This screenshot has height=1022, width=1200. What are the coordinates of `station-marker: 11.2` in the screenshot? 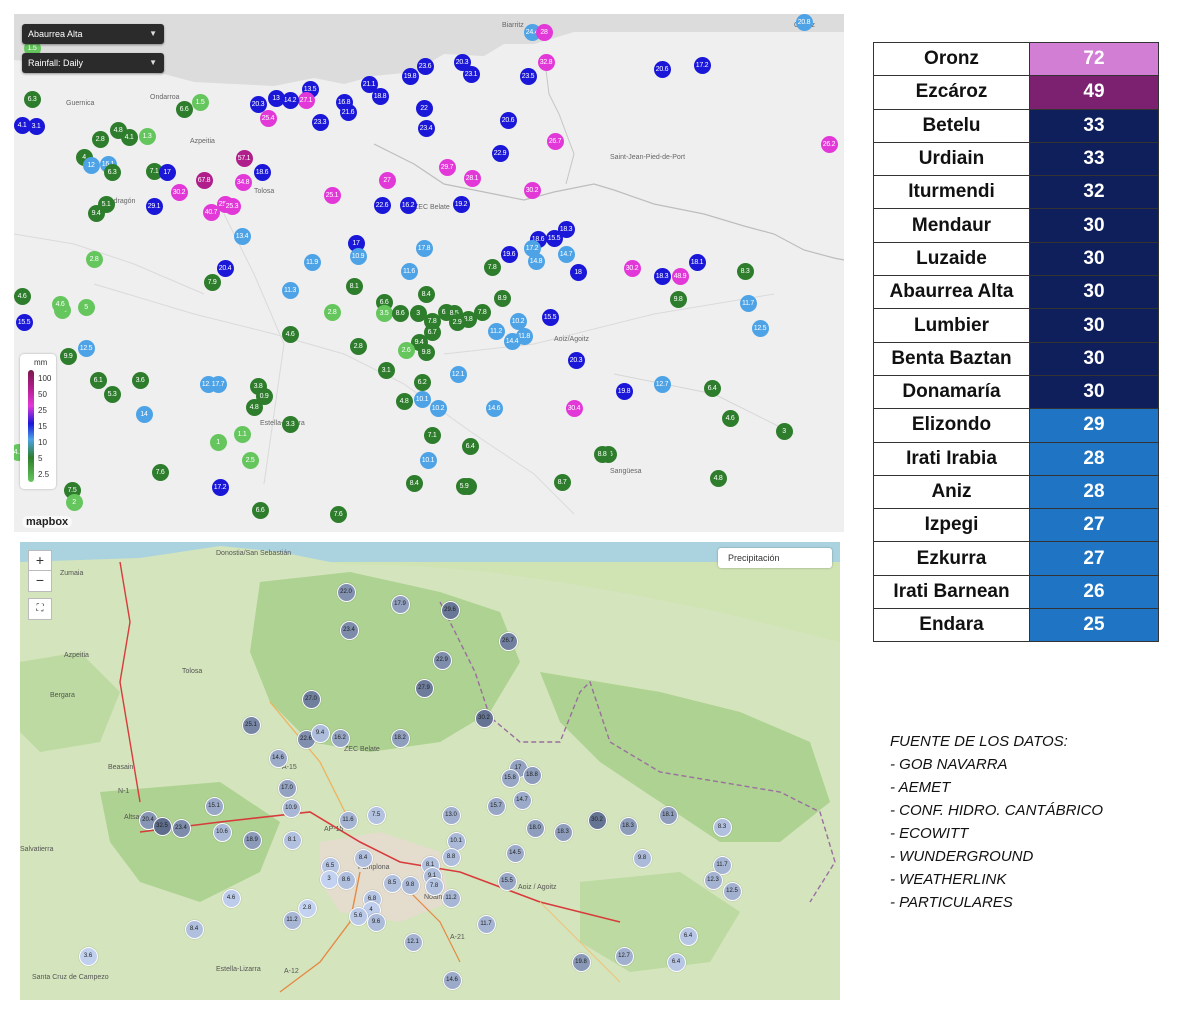 It's located at (451, 898).